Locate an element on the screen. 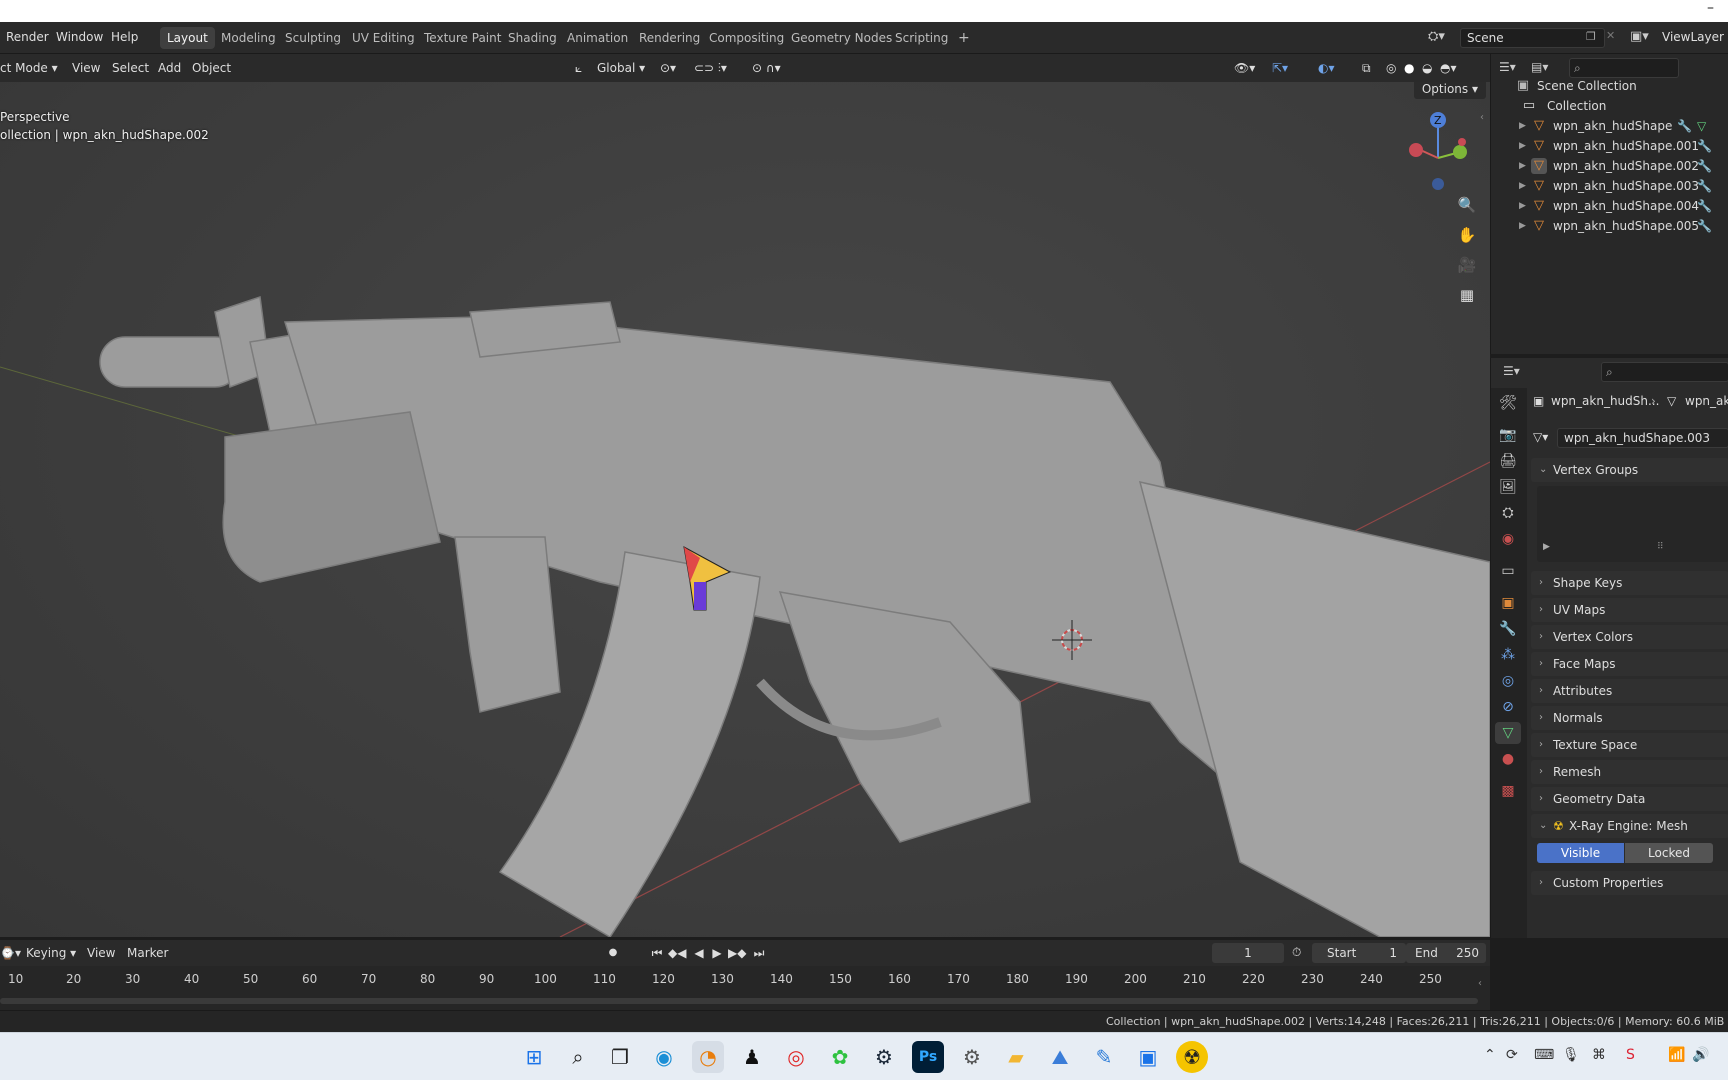  texture-tab-icon: ▩ is located at coordinates (1508, 791).